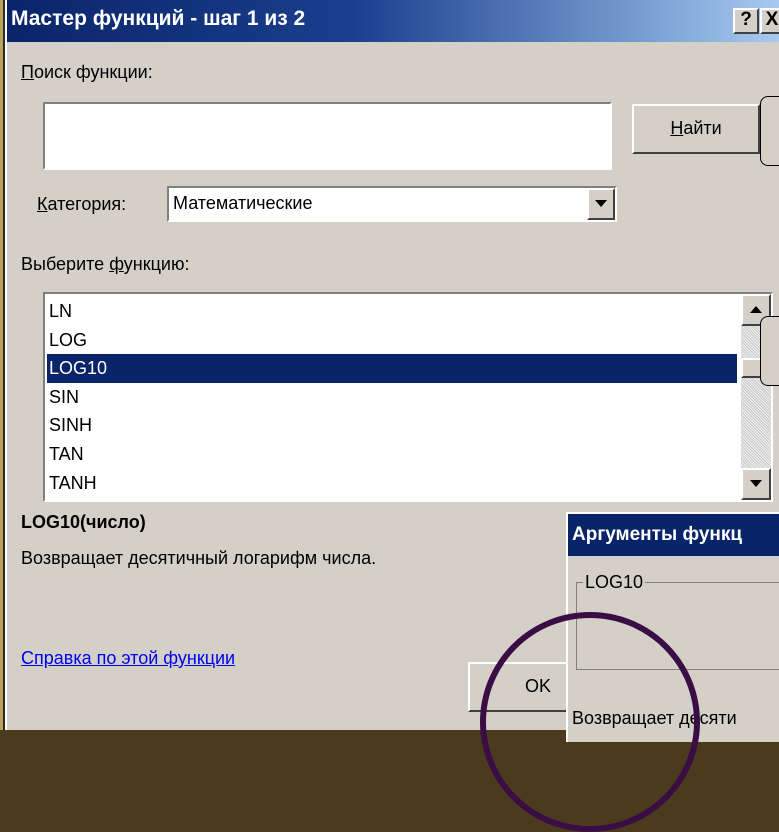 This screenshot has width=779, height=832. What do you see at coordinates (199, 558) in the screenshot?
I see `function-description: Возвращает десятичный логарифм числа.` at bounding box center [199, 558].